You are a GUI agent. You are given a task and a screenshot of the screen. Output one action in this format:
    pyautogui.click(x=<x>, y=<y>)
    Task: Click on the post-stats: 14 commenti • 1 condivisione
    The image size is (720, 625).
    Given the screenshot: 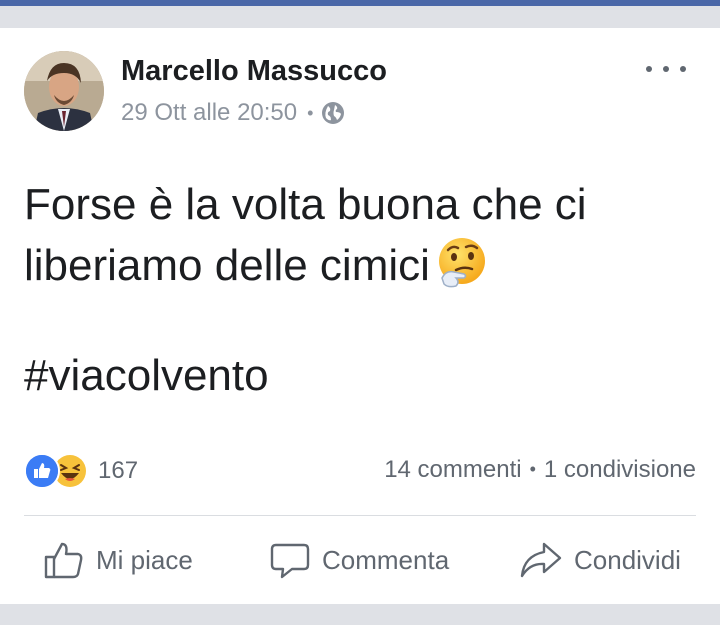 What is the action you would take?
    pyautogui.click(x=540, y=470)
    